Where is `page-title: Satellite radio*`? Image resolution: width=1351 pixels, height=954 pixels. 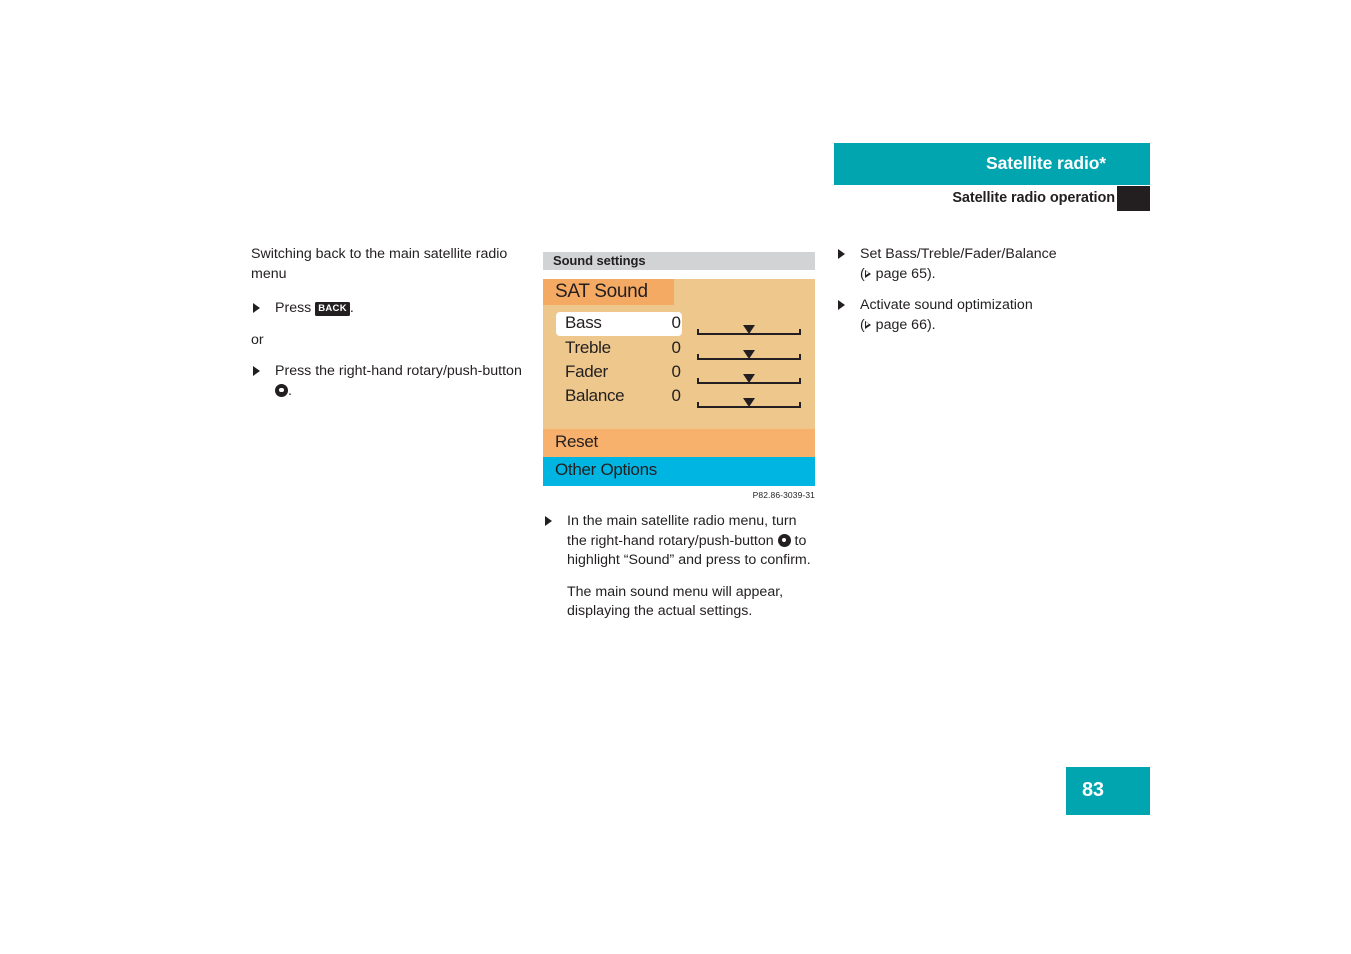
page-title: Satellite radio* is located at coordinates (1046, 163).